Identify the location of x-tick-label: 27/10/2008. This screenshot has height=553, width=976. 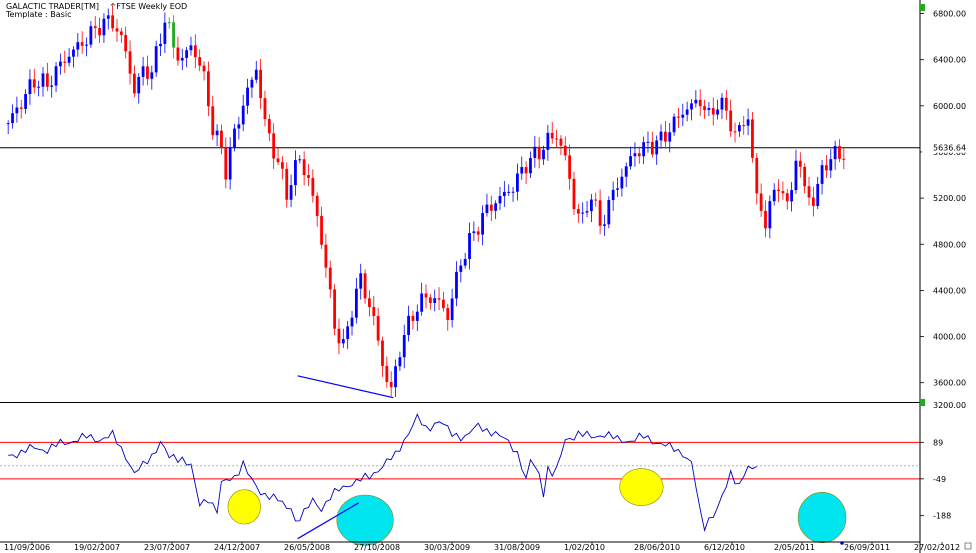
(377, 547).